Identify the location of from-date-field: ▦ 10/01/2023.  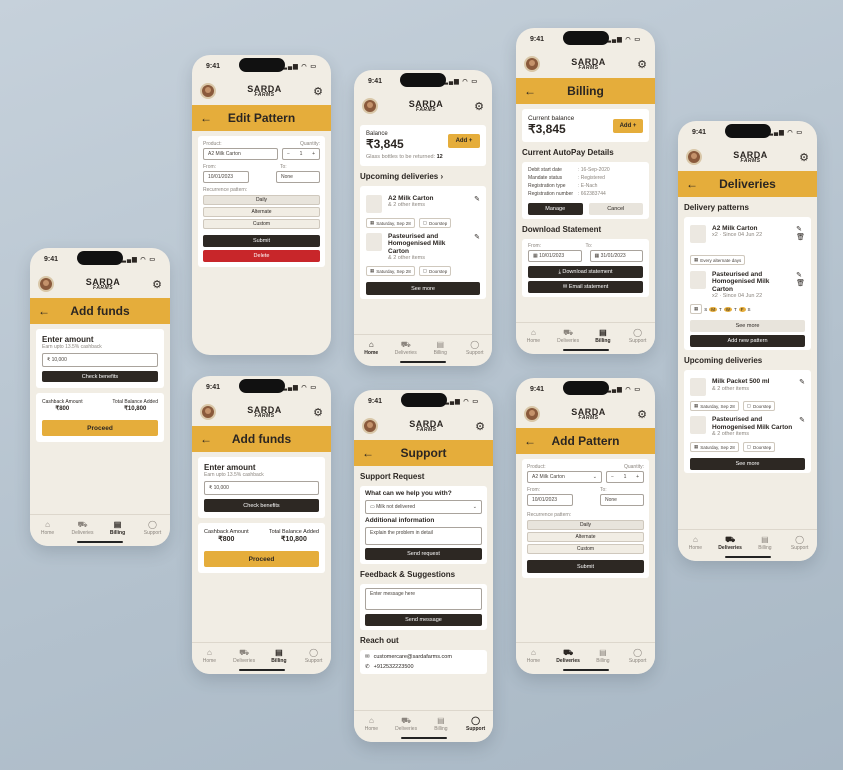
(555, 256).